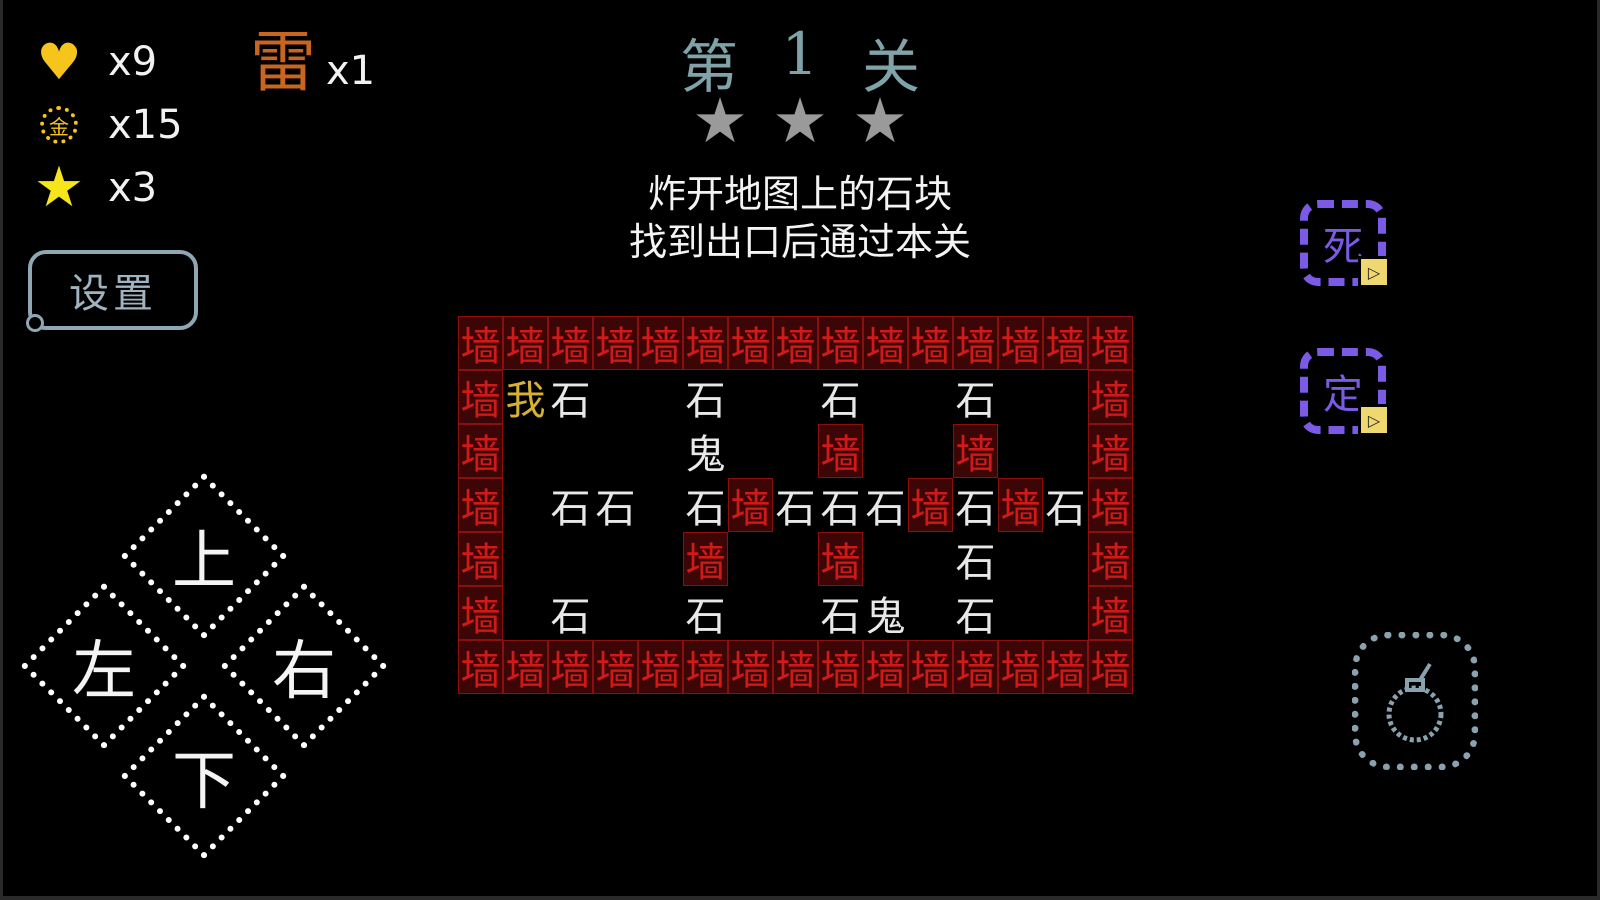  I want to click on objective-line: 找到出口后通过本关, so click(799, 242).